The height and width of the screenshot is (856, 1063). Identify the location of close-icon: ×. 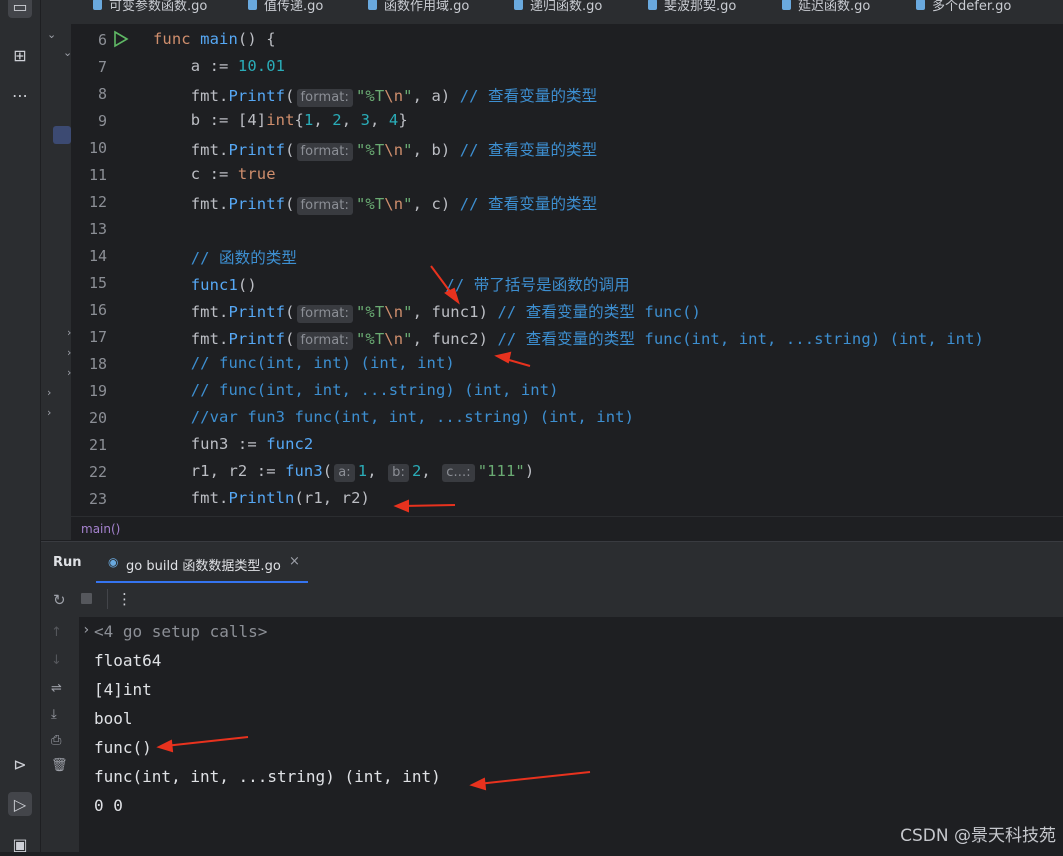
(294, 561).